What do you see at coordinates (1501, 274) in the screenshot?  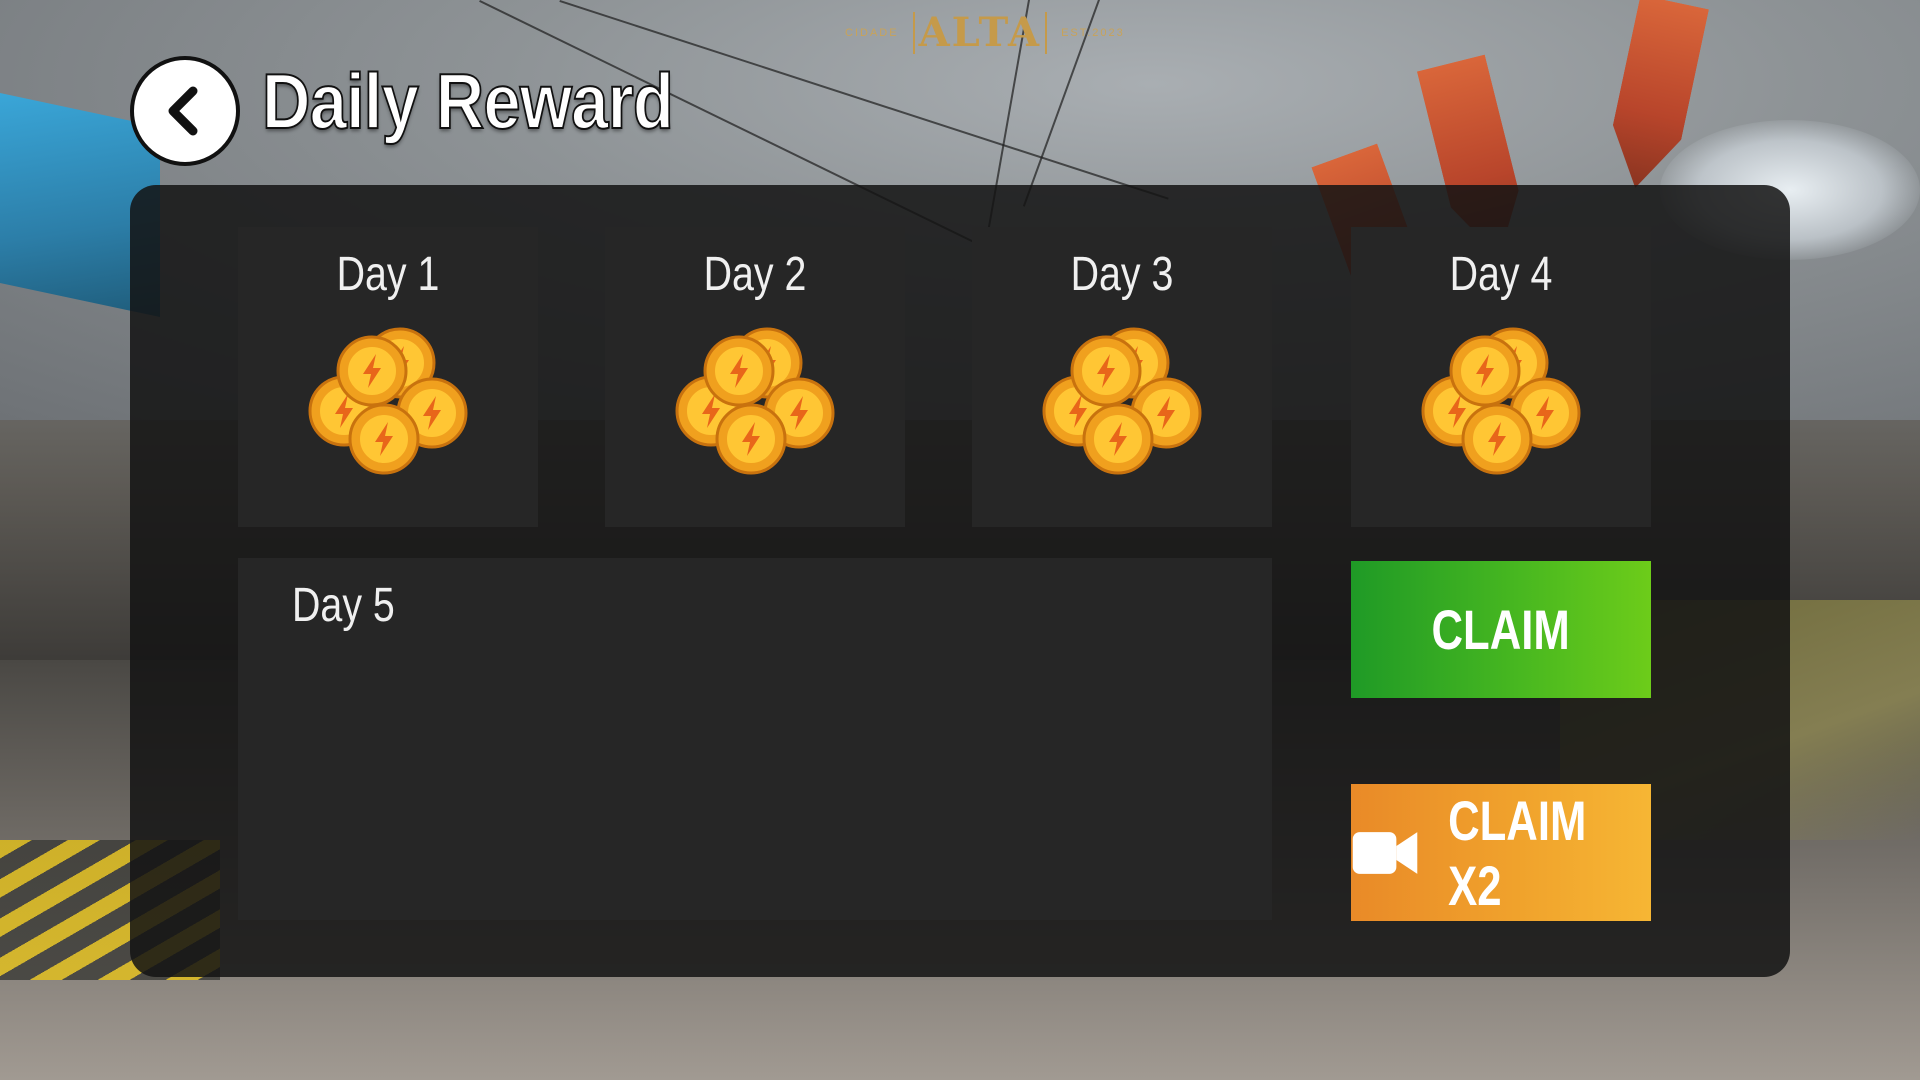 I see `day-label: Day 4` at bounding box center [1501, 274].